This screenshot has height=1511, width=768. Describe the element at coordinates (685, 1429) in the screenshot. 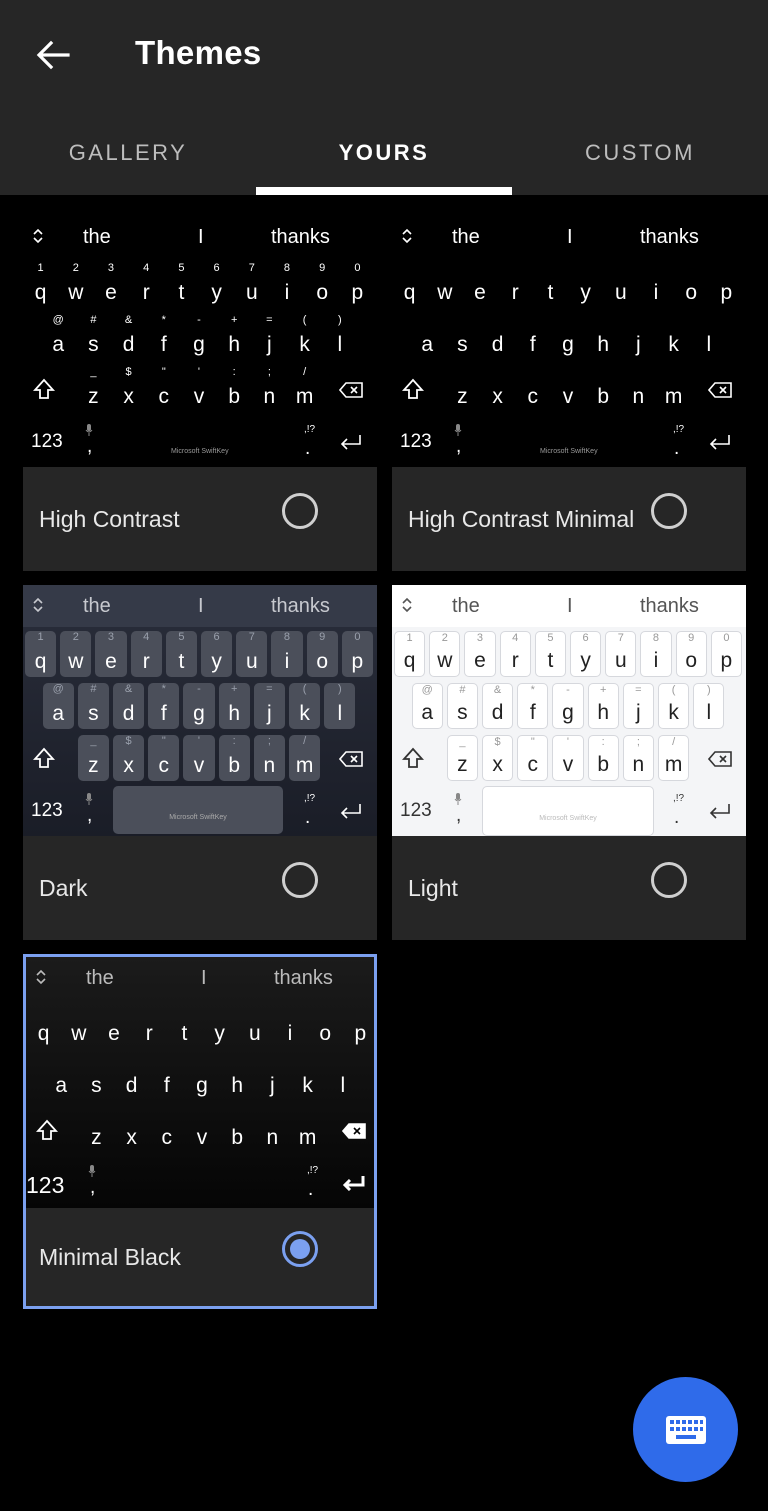

I see `keyboard-fab-button` at that location.